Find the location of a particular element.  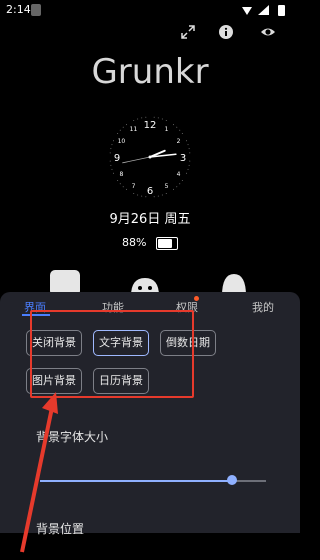

font-size-slider is located at coordinates (153, 480).